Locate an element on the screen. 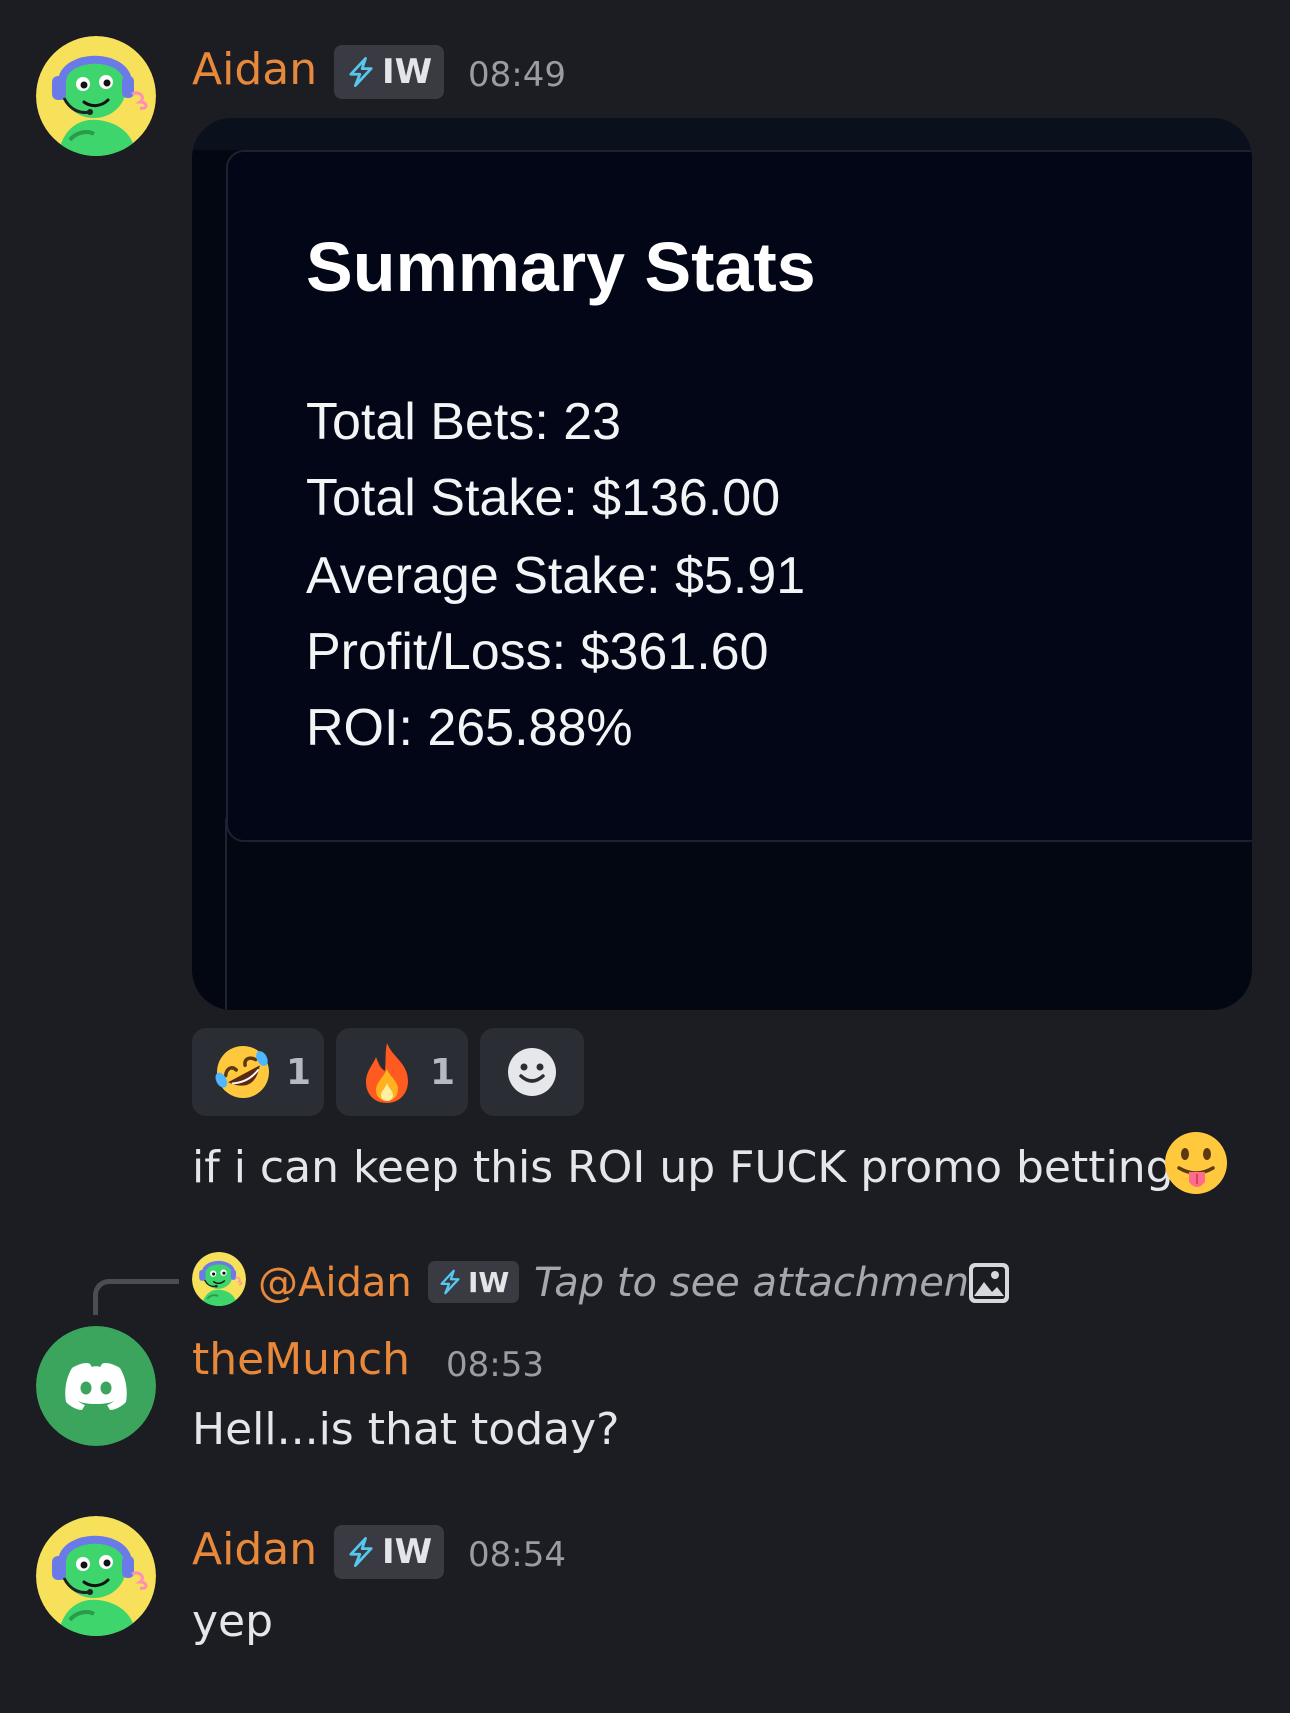  reaction-fire: 1 is located at coordinates (402, 1072).